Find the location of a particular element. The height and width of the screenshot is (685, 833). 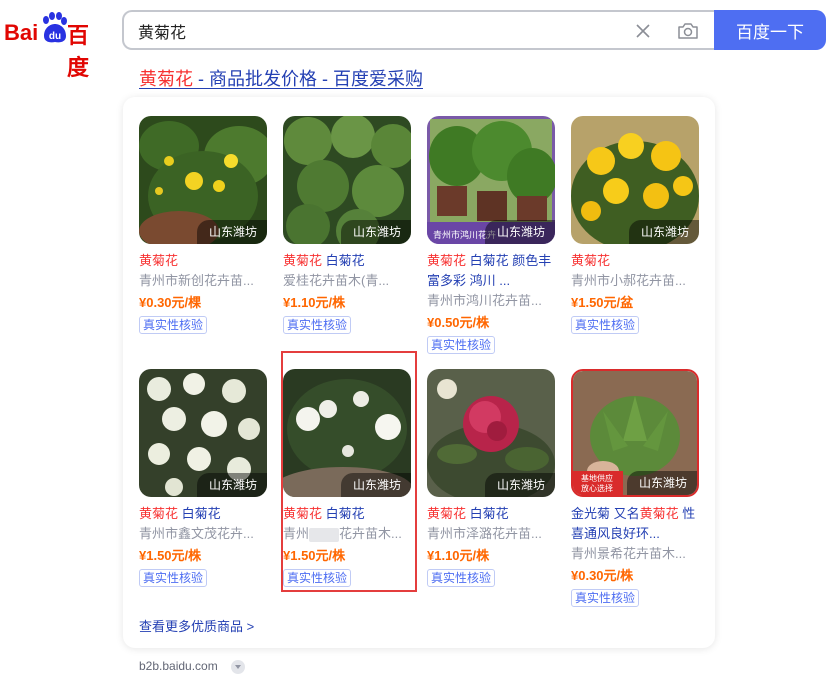

product-price: ¥0.30元/株 is located at coordinates (602, 575).